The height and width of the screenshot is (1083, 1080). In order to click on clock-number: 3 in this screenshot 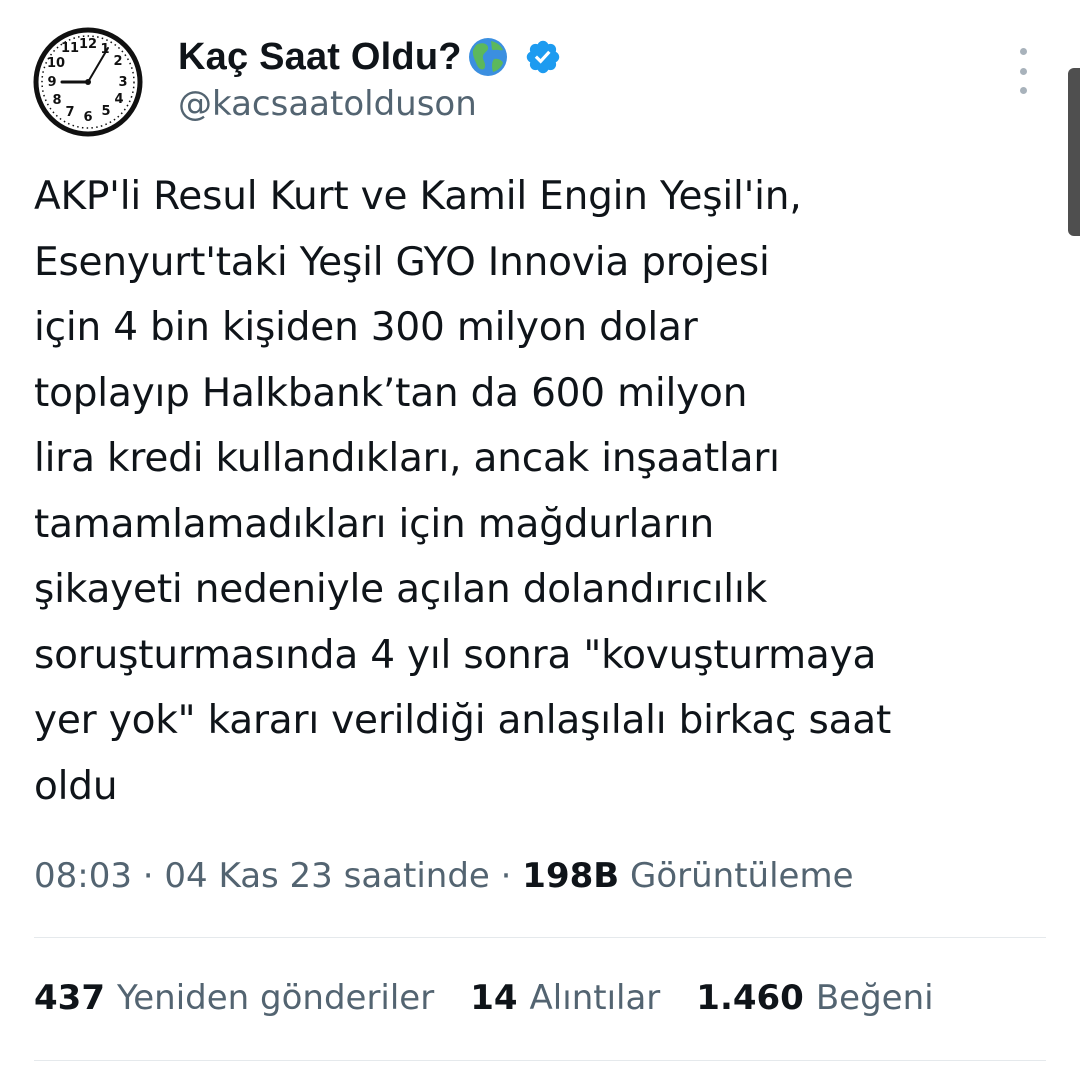, I will do `click(122, 82)`.